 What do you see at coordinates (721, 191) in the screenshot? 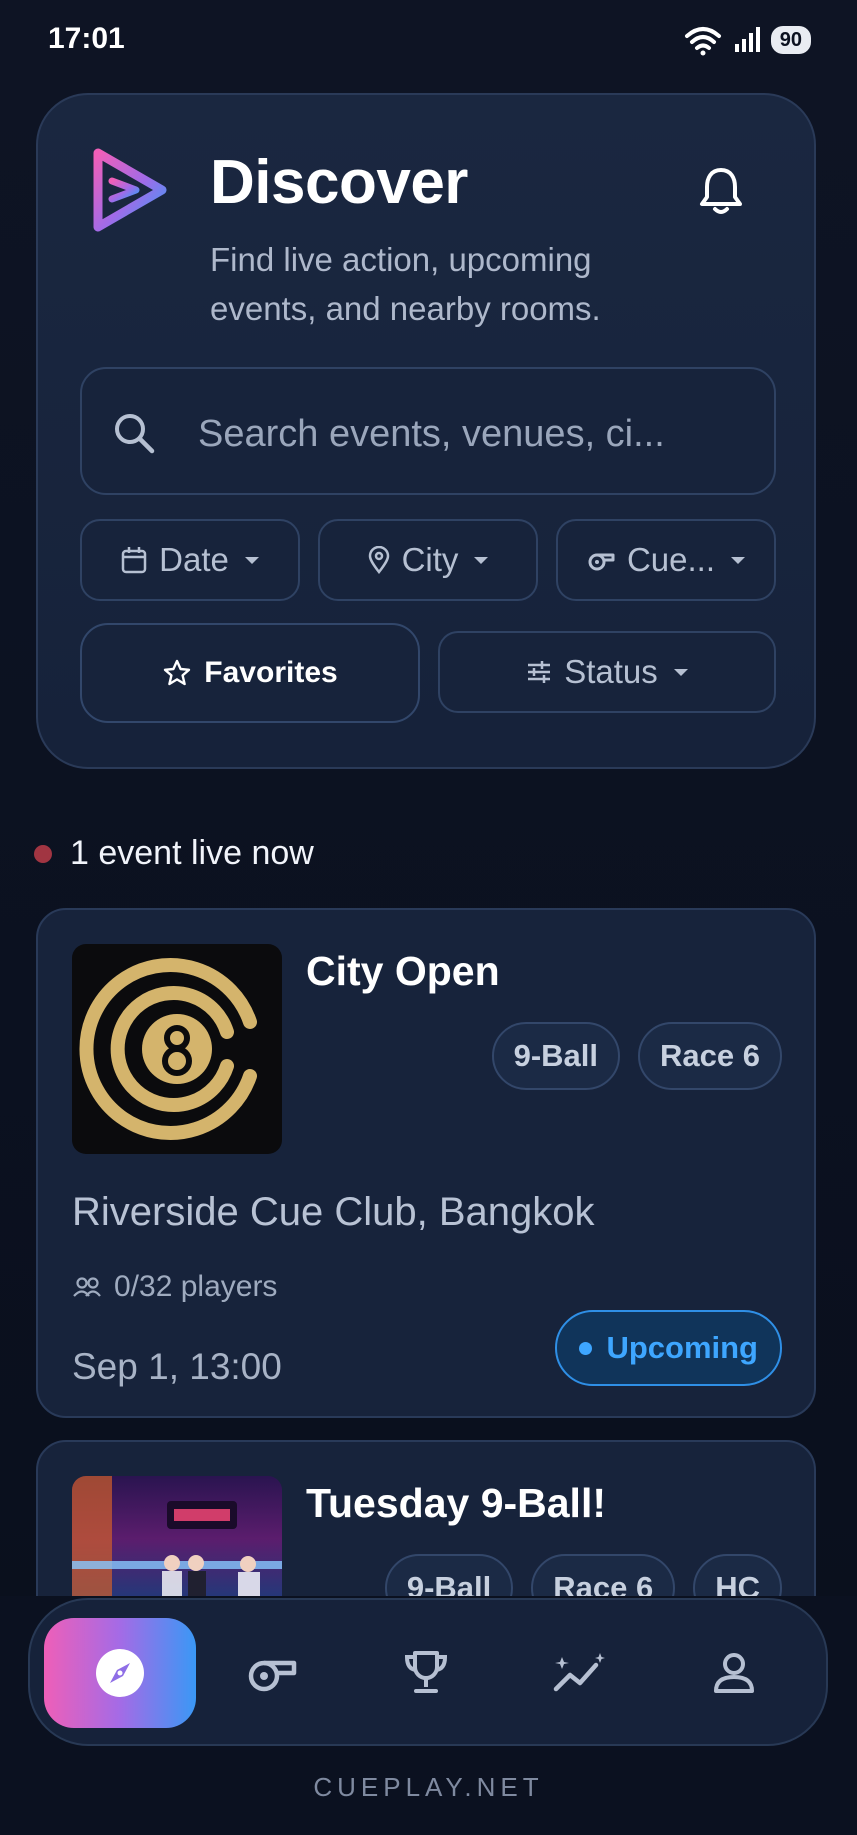
I see `notifications-bell-icon` at bounding box center [721, 191].